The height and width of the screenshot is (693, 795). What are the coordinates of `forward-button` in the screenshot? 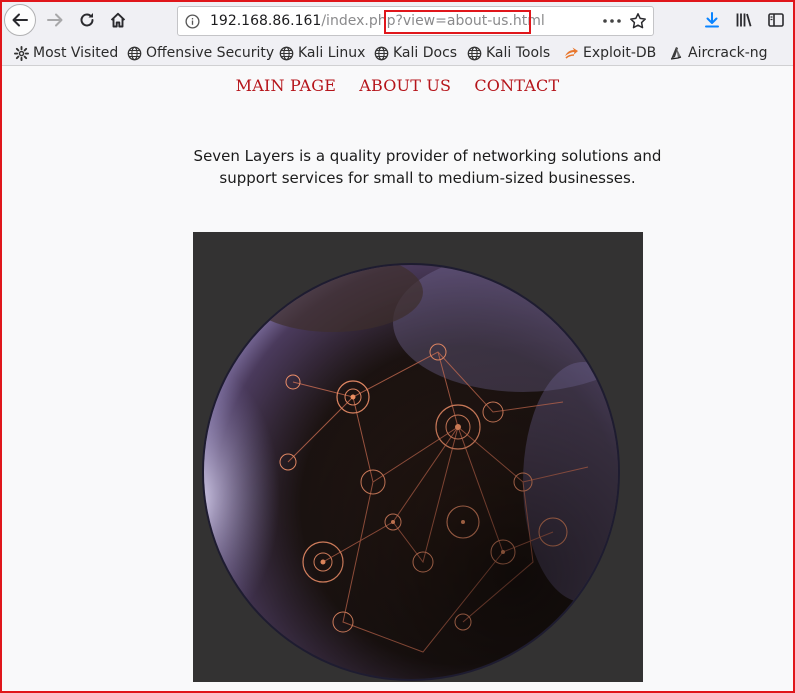 It's located at (55, 20).